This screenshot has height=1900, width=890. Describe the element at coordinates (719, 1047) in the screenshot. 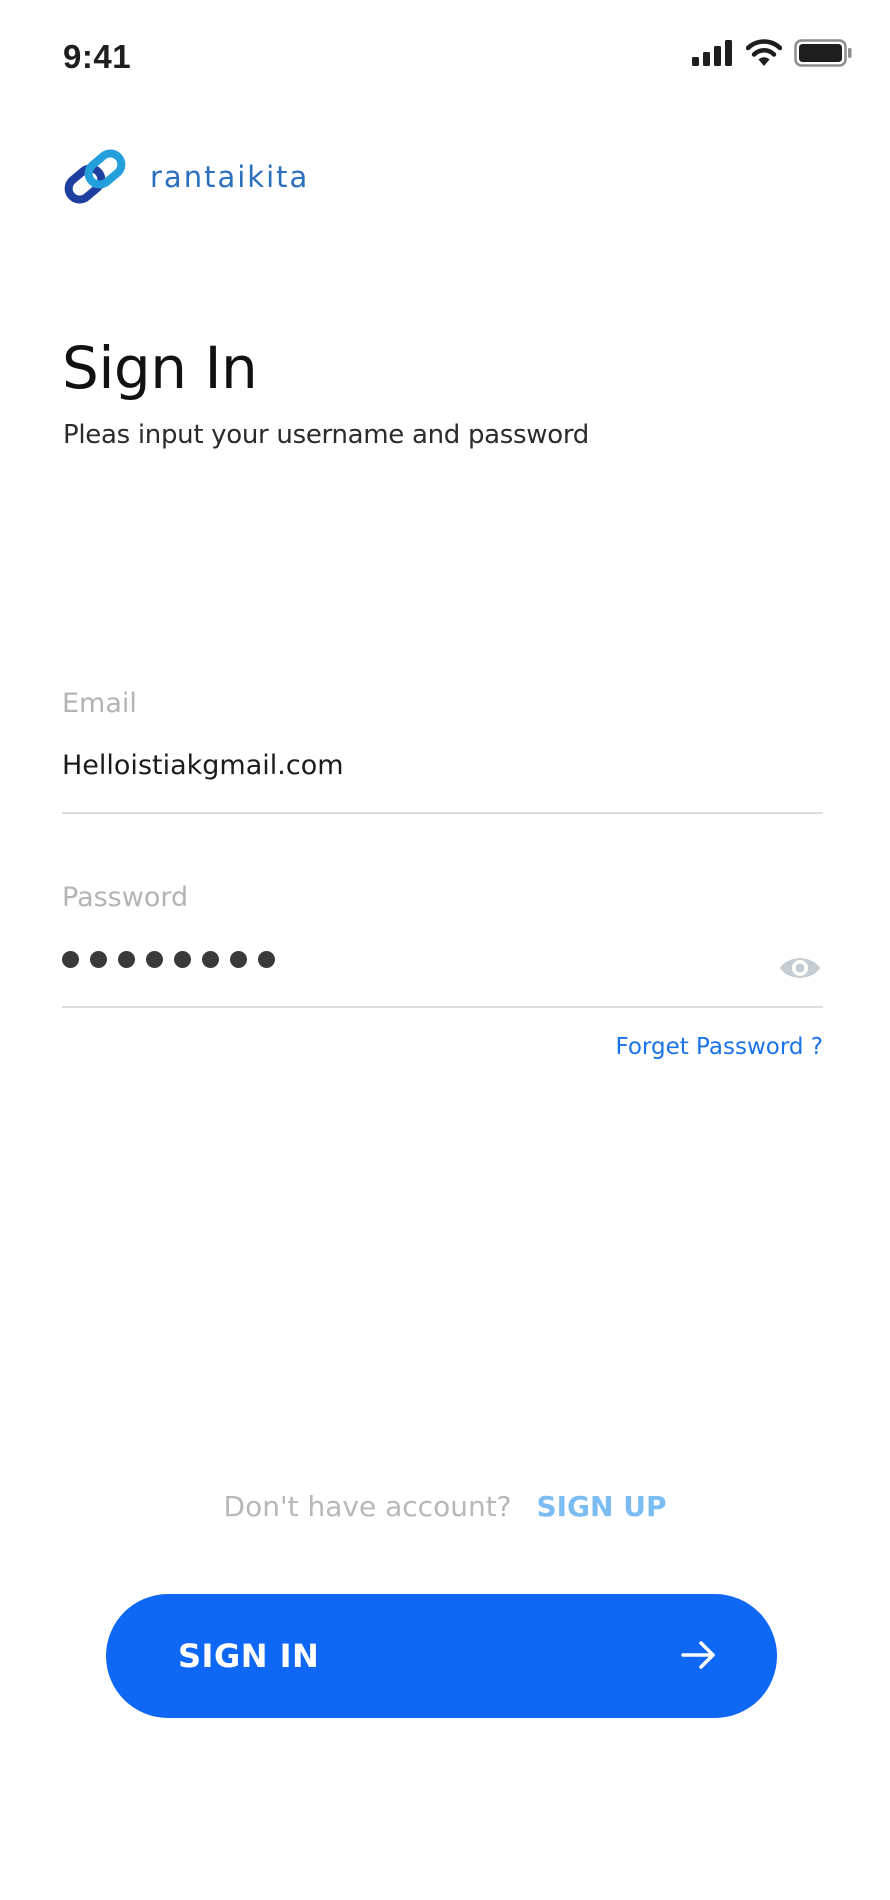

I see `forget-password-link: Forget Password ?` at that location.